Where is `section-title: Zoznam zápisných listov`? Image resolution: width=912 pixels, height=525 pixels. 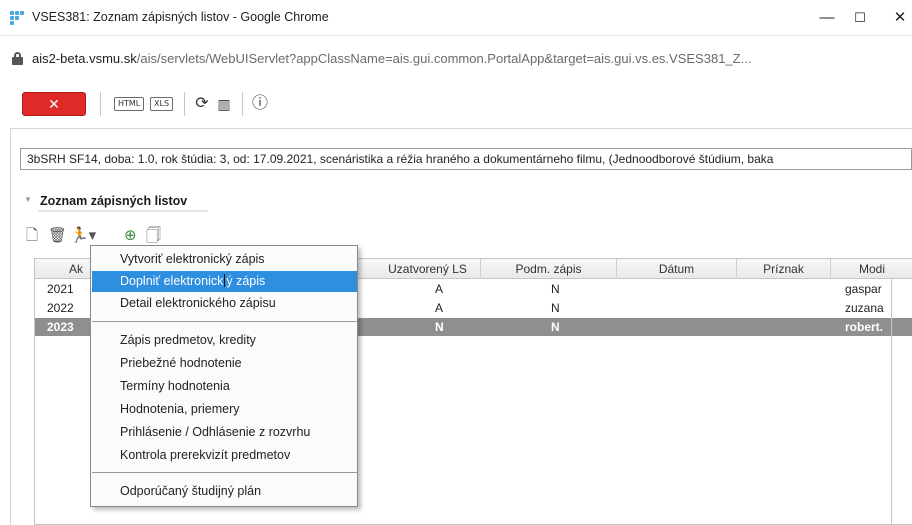
section-title: Zoznam zápisných listov is located at coordinates (114, 201).